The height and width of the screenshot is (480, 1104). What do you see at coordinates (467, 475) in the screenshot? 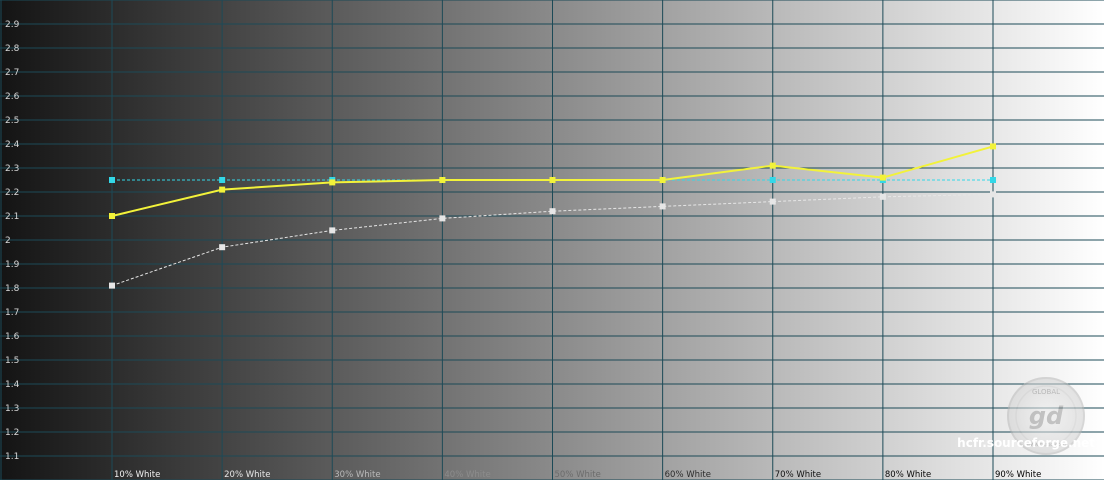
I see `x-tick-label: 40% White` at bounding box center [467, 475].